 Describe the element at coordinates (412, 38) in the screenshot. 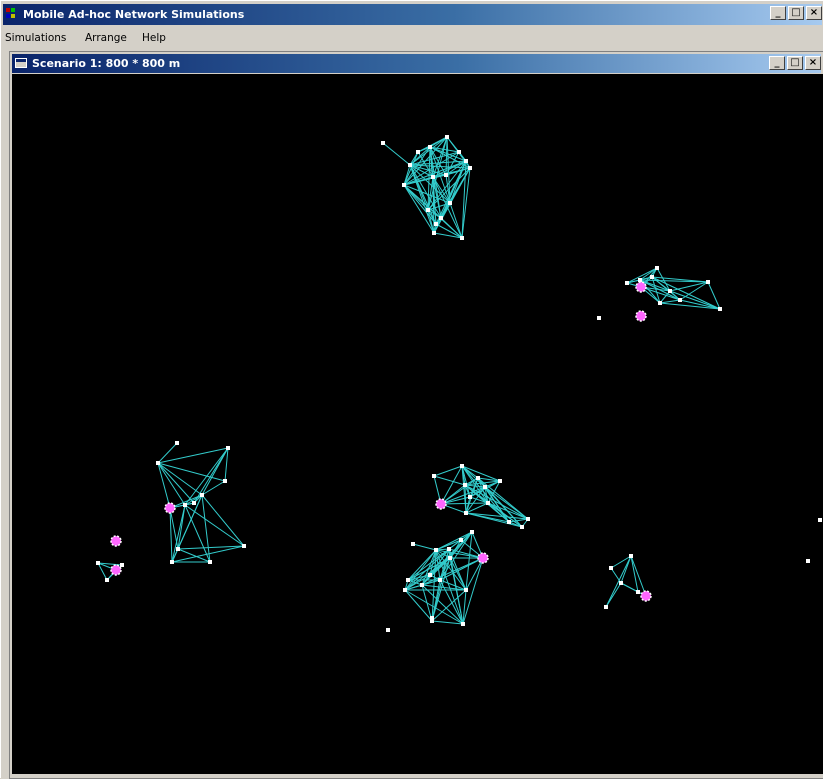

I see `menu-bar: Simulations Arrange Help` at that location.